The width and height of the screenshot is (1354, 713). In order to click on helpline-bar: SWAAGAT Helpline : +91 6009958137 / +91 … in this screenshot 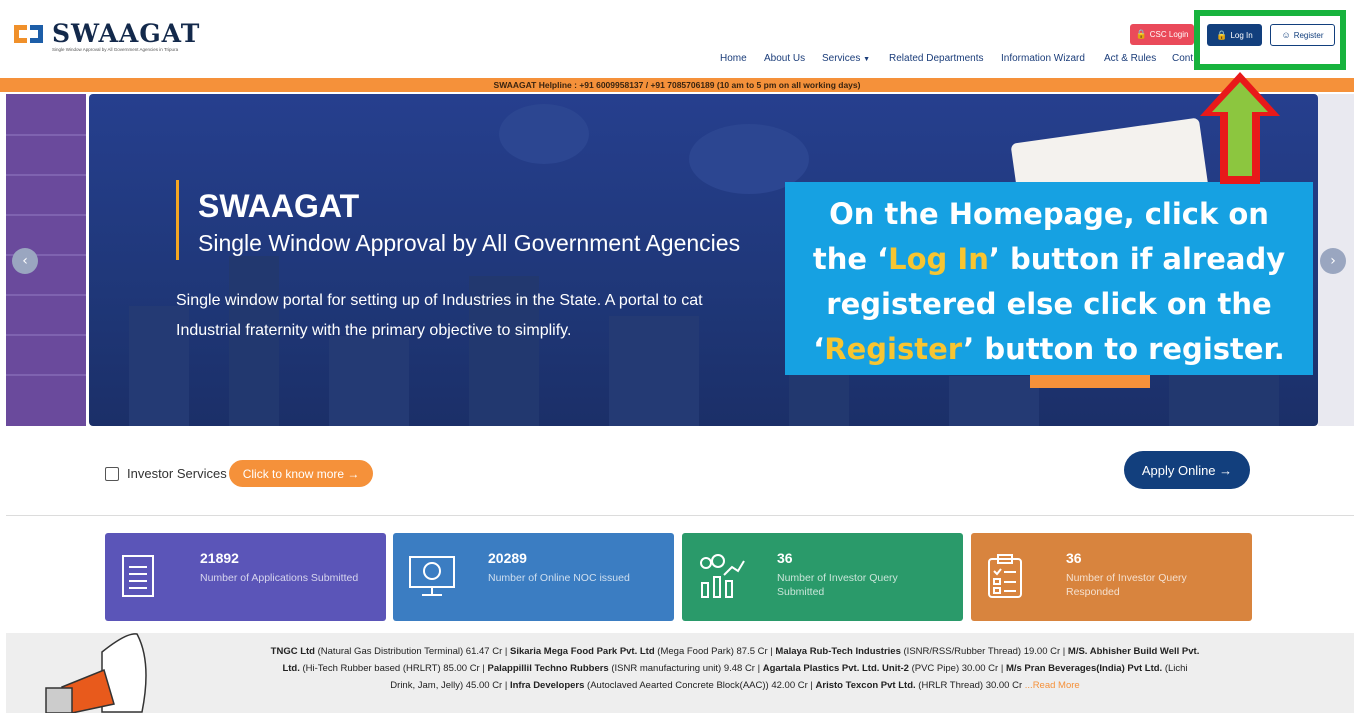, I will do `click(677, 85)`.